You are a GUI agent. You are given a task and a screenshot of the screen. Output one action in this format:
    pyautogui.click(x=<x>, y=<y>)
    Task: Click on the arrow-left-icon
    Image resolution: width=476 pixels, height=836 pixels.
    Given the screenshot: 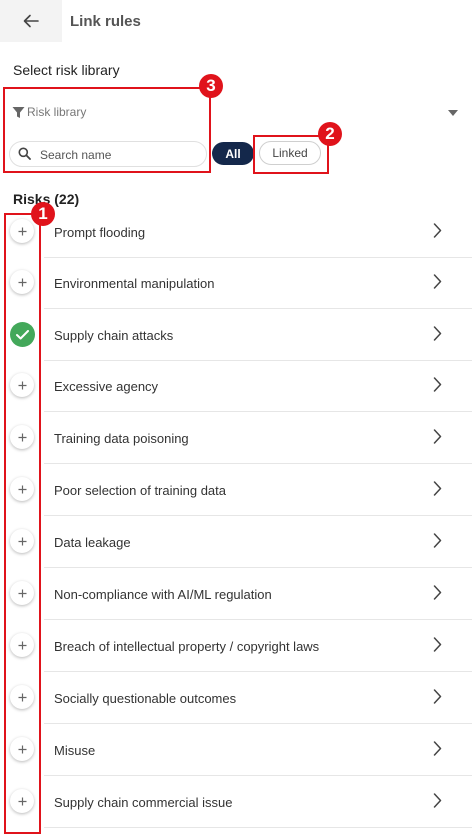 What is the action you would take?
    pyautogui.click(x=31, y=21)
    